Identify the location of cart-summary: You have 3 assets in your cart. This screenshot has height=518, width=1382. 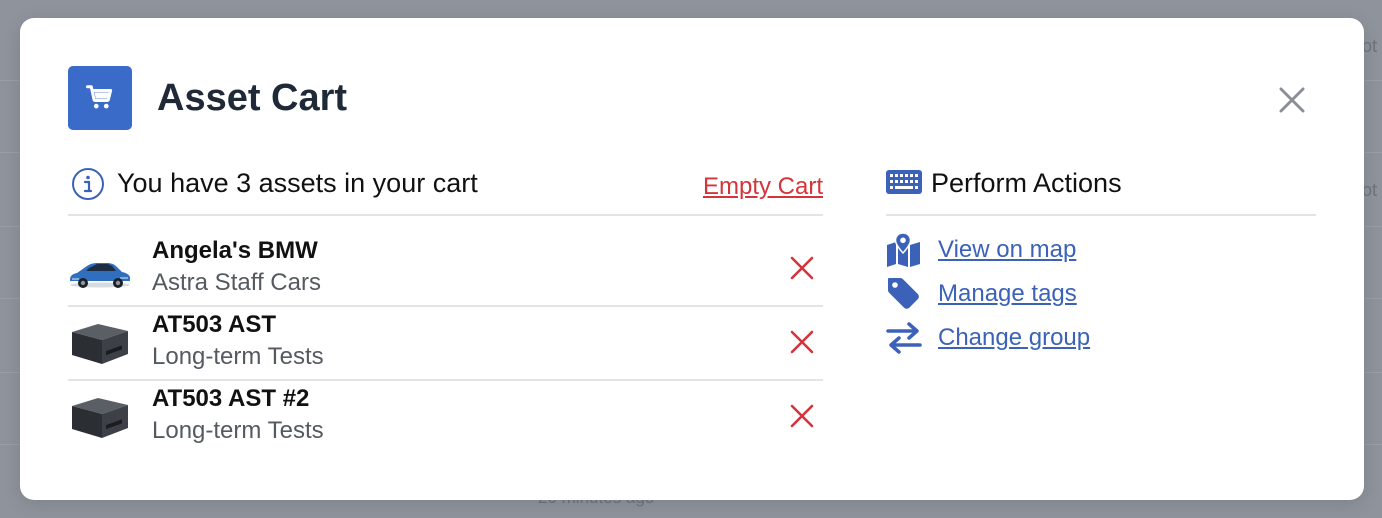
(297, 183).